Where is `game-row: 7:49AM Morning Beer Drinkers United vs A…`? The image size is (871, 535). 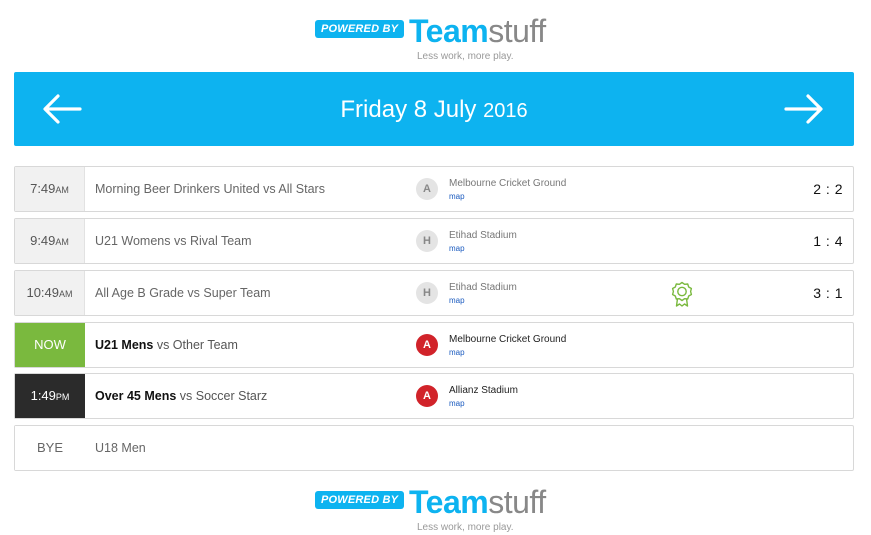
game-row: 7:49AM Morning Beer Drinkers United vs A… is located at coordinates (434, 189).